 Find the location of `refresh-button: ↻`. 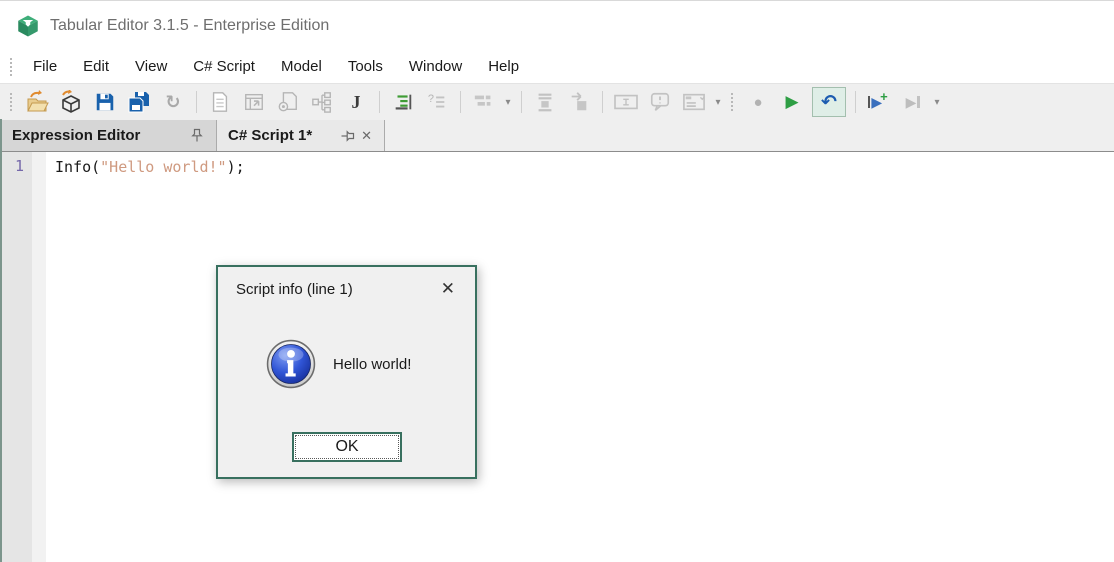

refresh-button: ↻ is located at coordinates (173, 102).